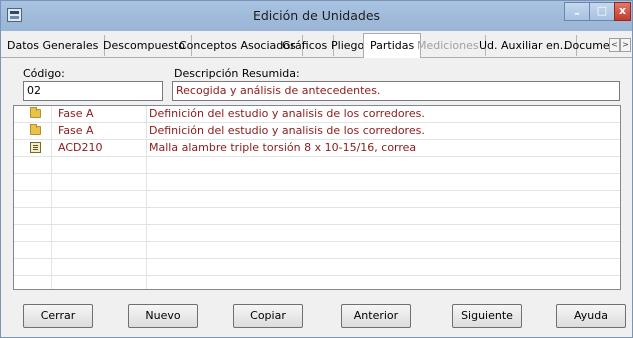  I want to click on copiar-label: Copiar, so click(268, 315).